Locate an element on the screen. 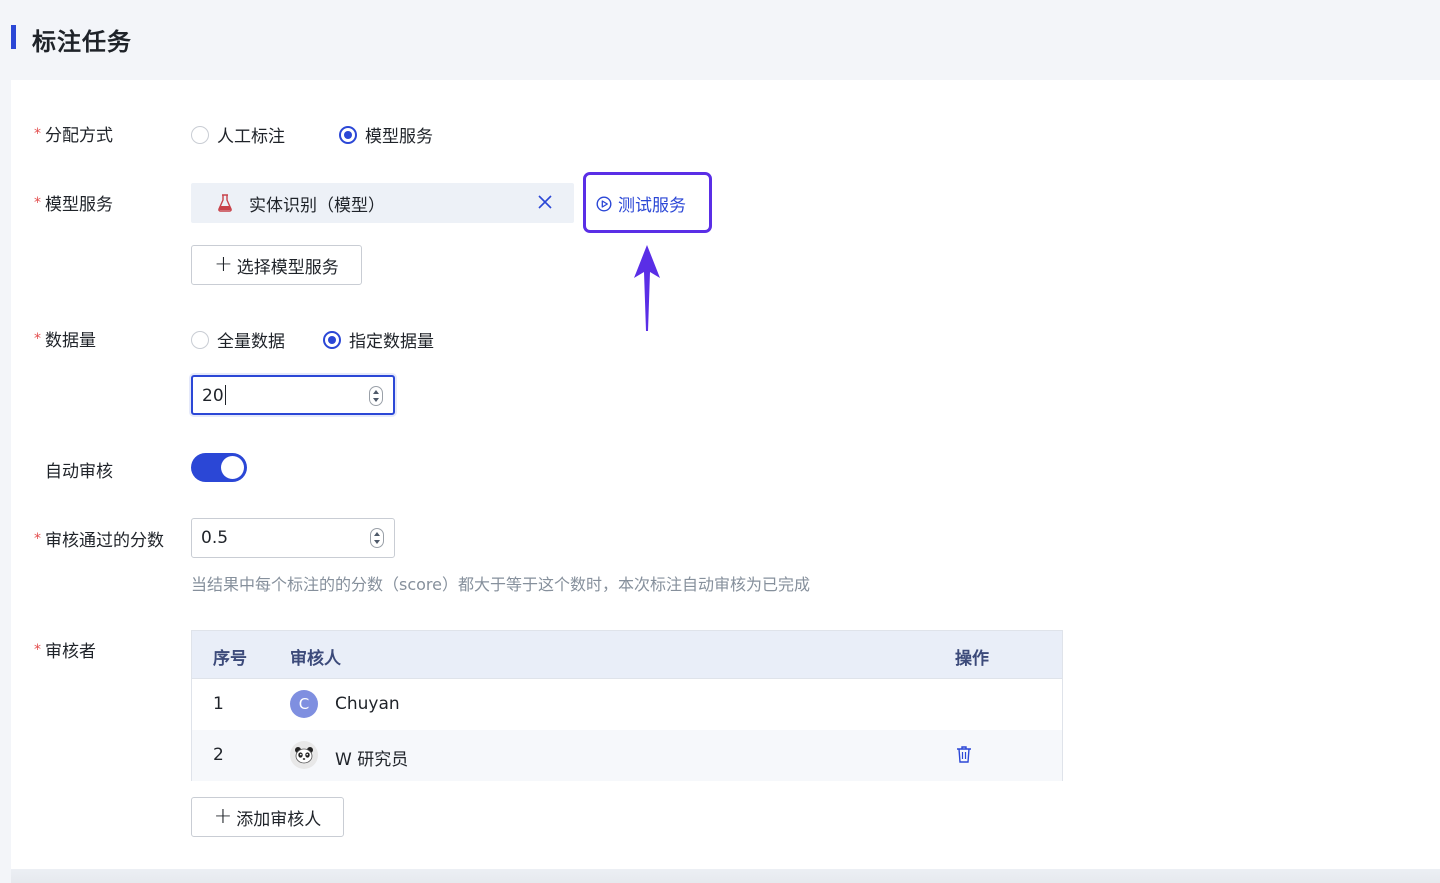 The width and height of the screenshot is (1440, 883). radio-model-service: 模型服务 is located at coordinates (386, 134).